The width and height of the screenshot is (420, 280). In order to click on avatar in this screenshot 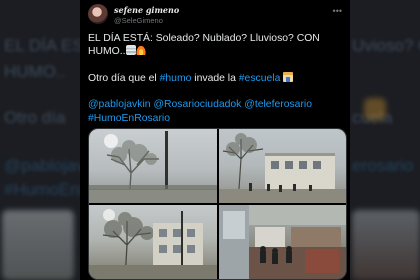, I will do `click(98, 14)`.